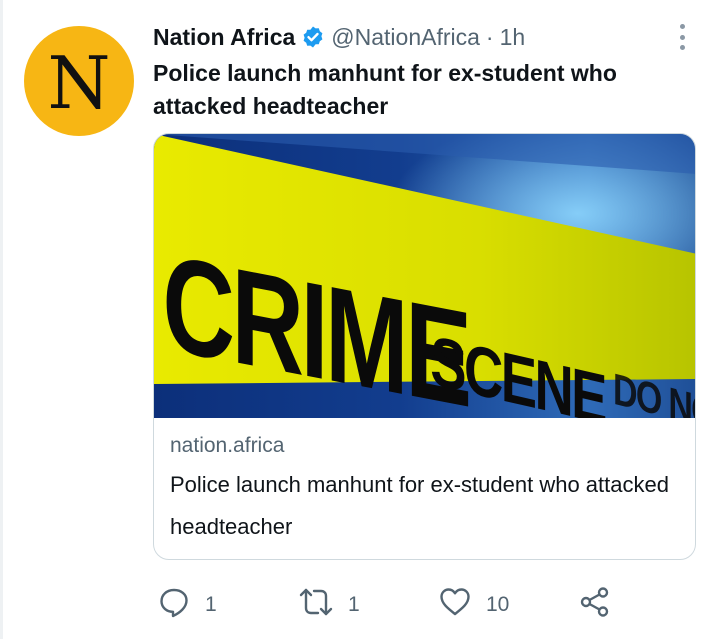  What do you see at coordinates (513, 37) in the screenshot?
I see `timestamp: 1h` at bounding box center [513, 37].